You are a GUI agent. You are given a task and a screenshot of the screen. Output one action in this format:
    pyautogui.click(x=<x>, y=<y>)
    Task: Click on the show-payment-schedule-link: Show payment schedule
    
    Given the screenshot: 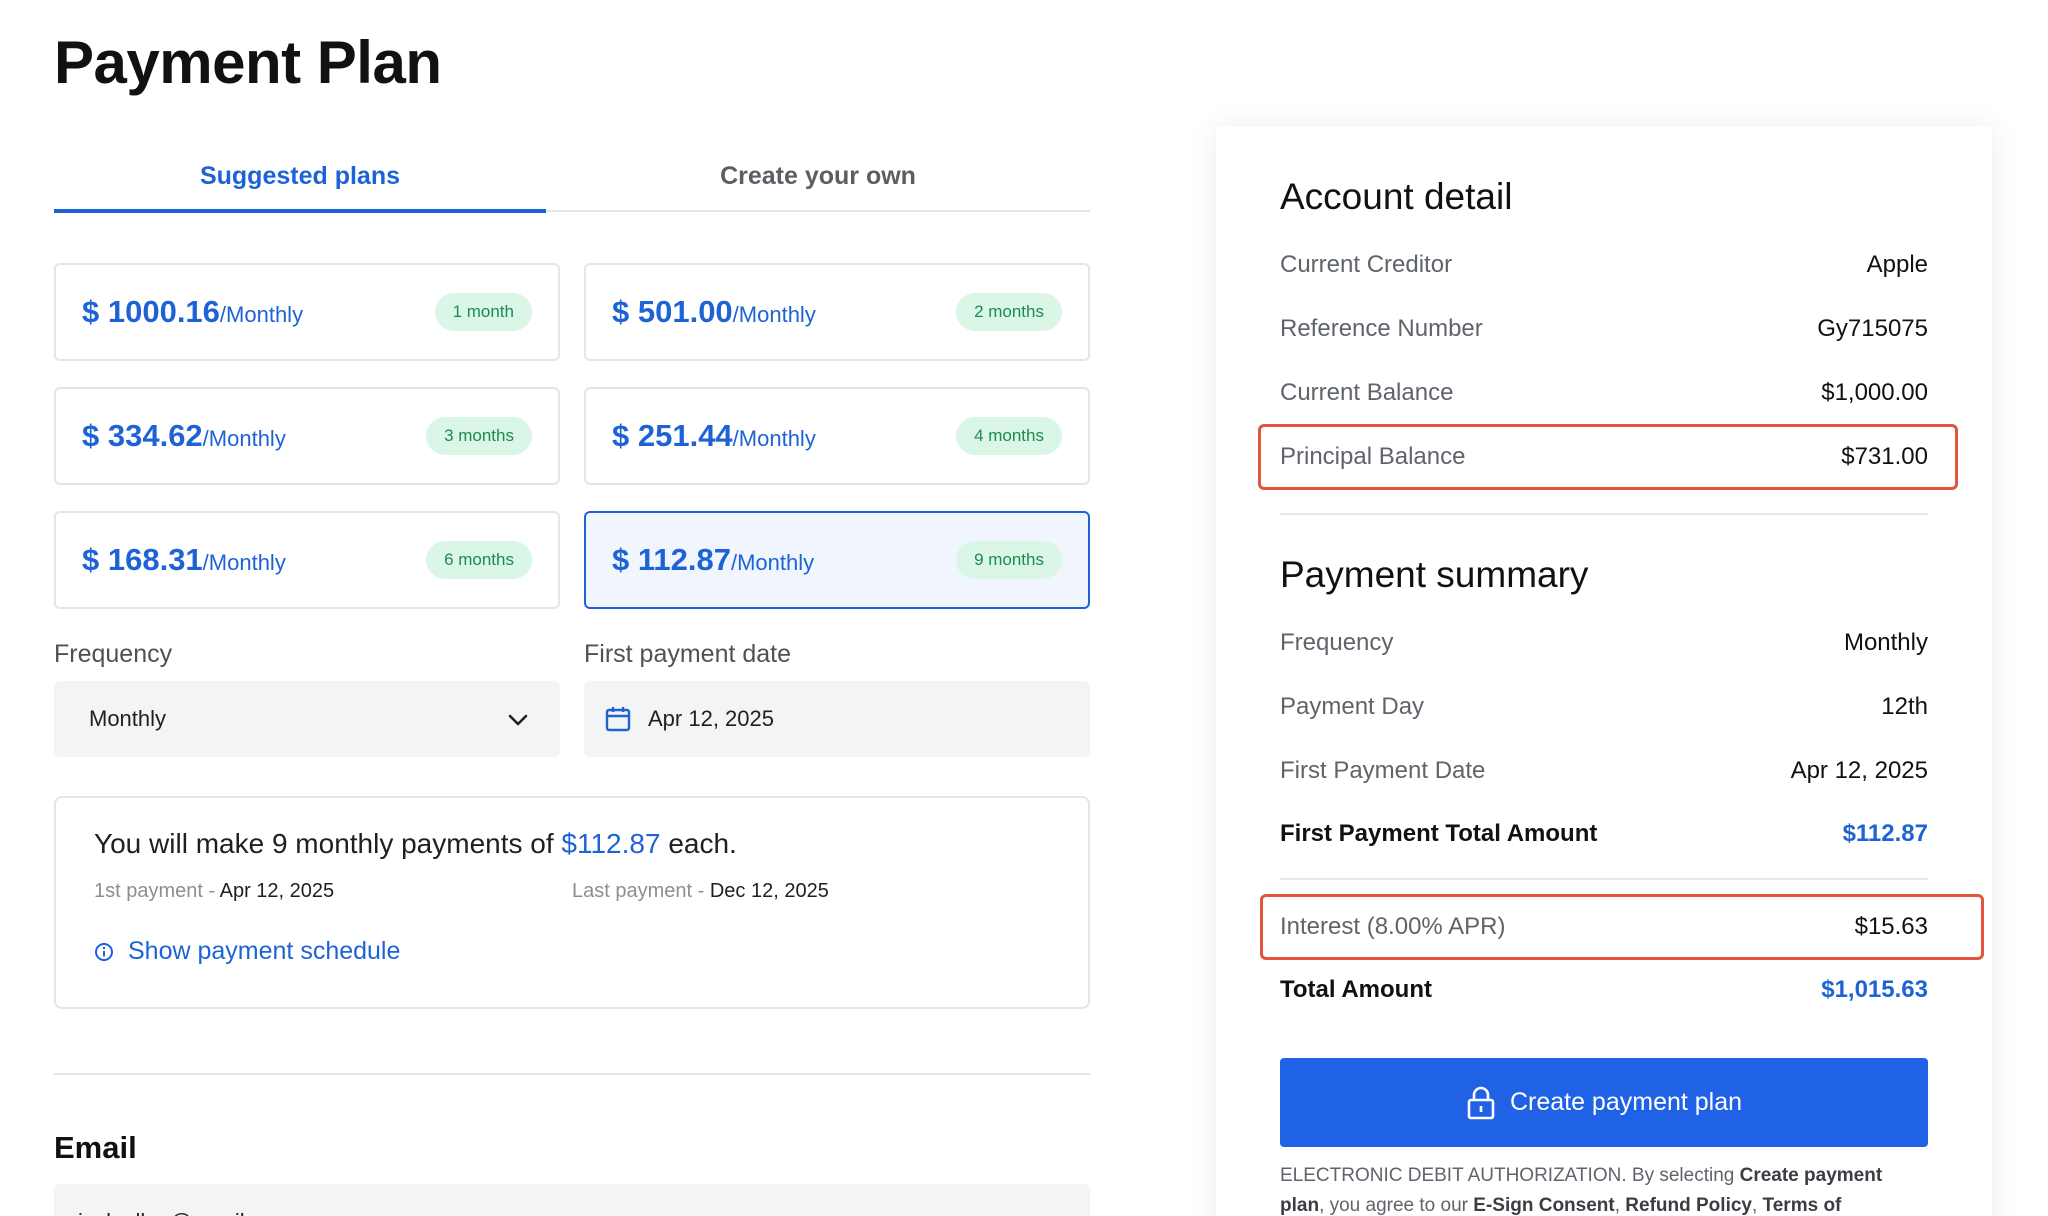 What is the action you would take?
    pyautogui.click(x=247, y=951)
    